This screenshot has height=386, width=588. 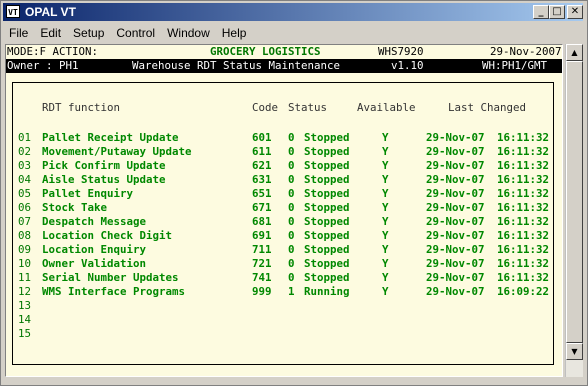 I want to click on row-number: 04, so click(x=25, y=179).